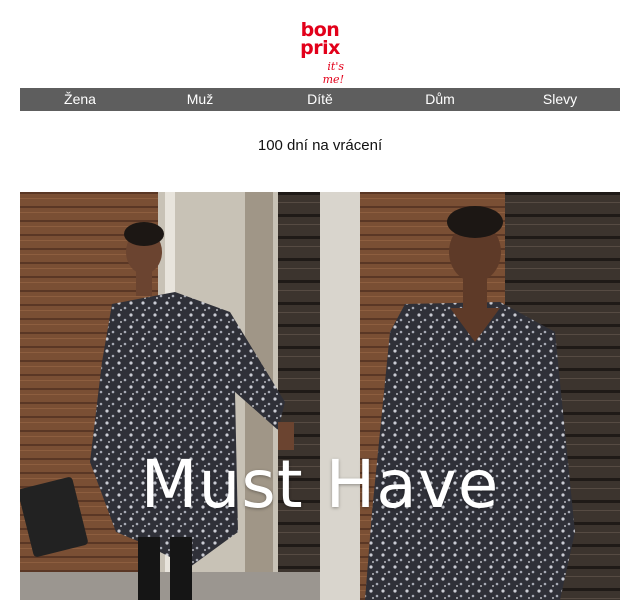  What do you see at coordinates (80, 99) in the screenshot?
I see `nav-item-zena: Žena` at bounding box center [80, 99].